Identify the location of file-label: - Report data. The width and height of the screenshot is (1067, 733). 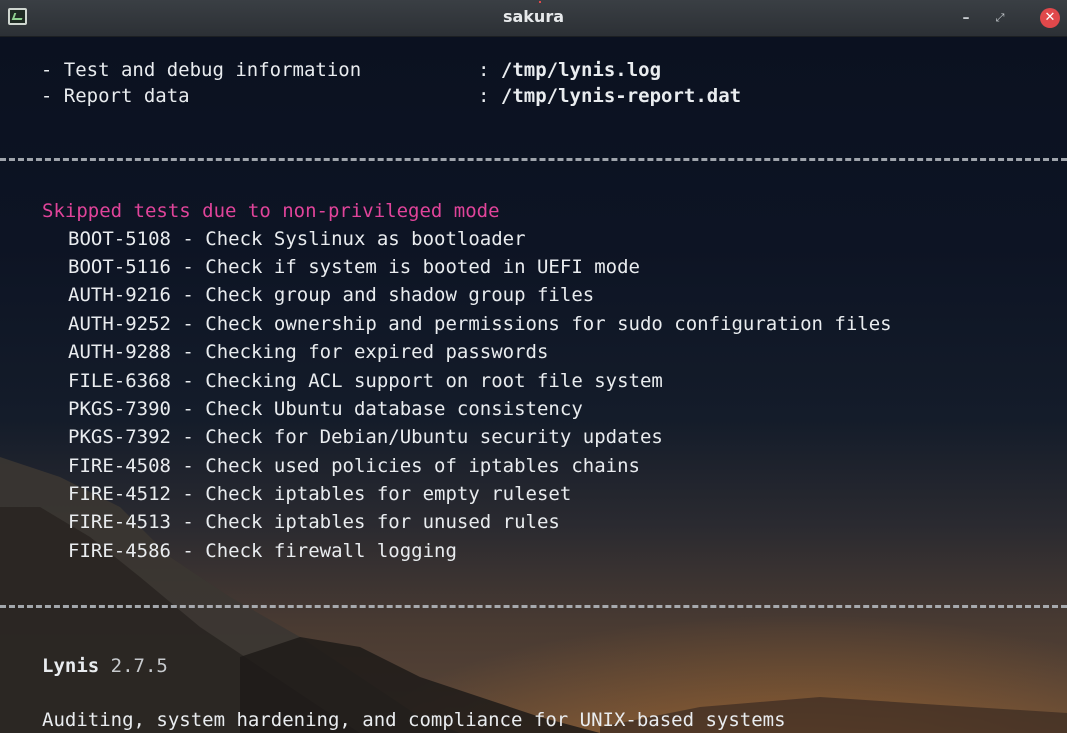
(104, 96).